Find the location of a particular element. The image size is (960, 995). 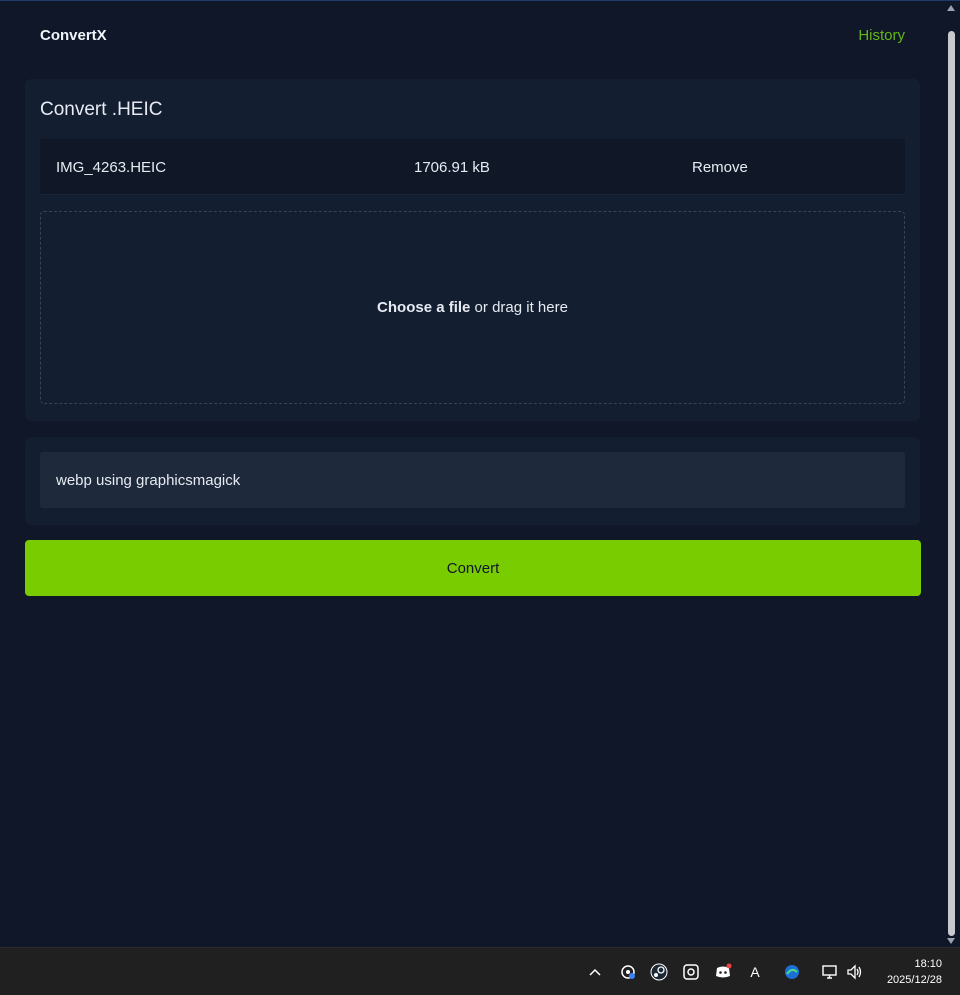

edge-icon is located at coordinates (792, 972).